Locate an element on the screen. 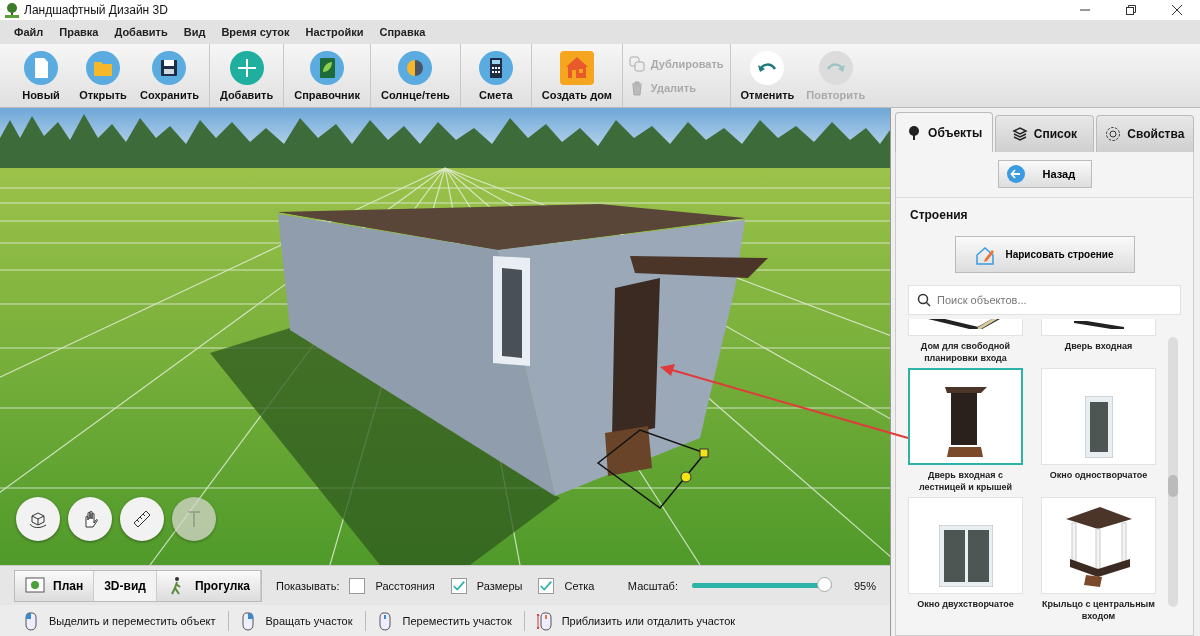 The width and height of the screenshot is (1200, 636). view-mode-tab: 3D-вид is located at coordinates (125, 585).